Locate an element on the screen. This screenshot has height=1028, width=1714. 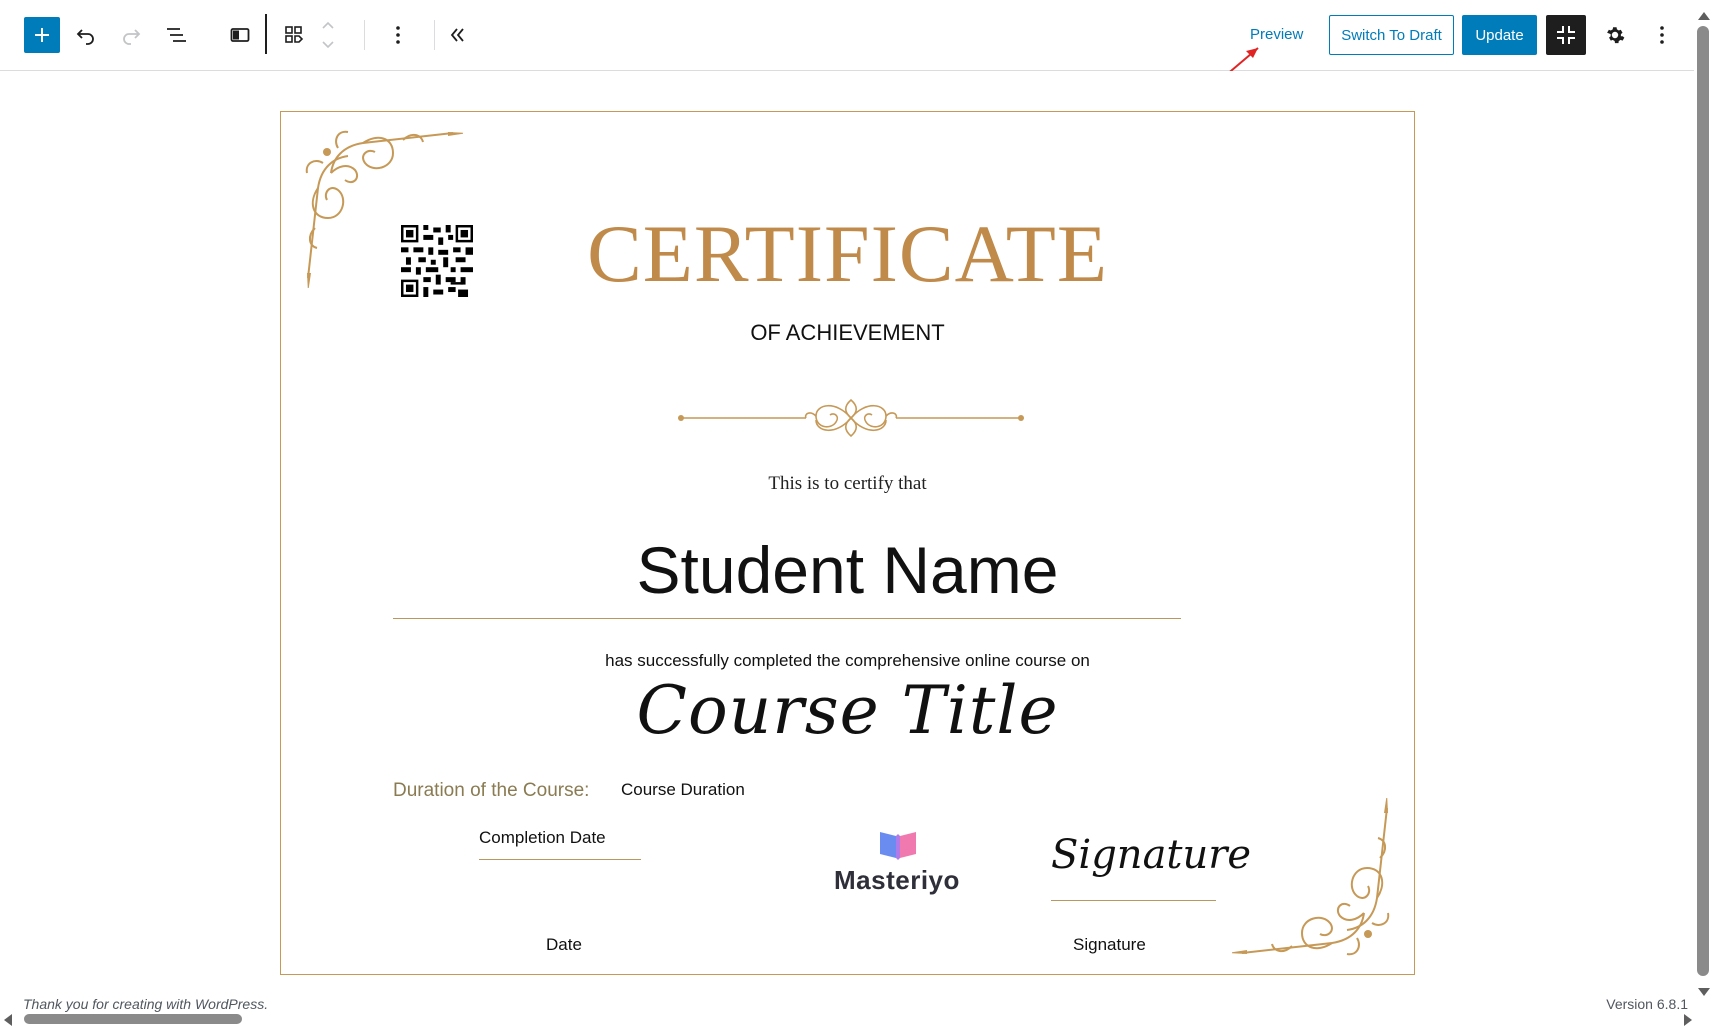
corner-ornament-icon is located at coordinates (1311, 877).